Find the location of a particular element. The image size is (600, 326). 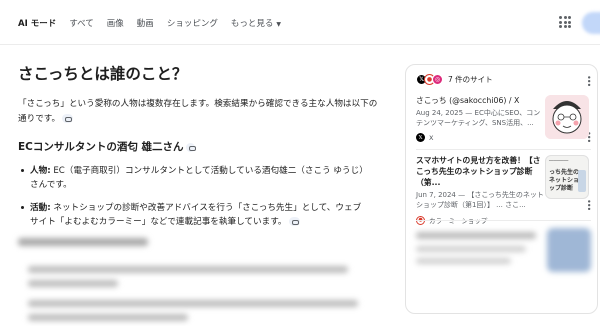

nav-divider is located at coordinates (300, 44).